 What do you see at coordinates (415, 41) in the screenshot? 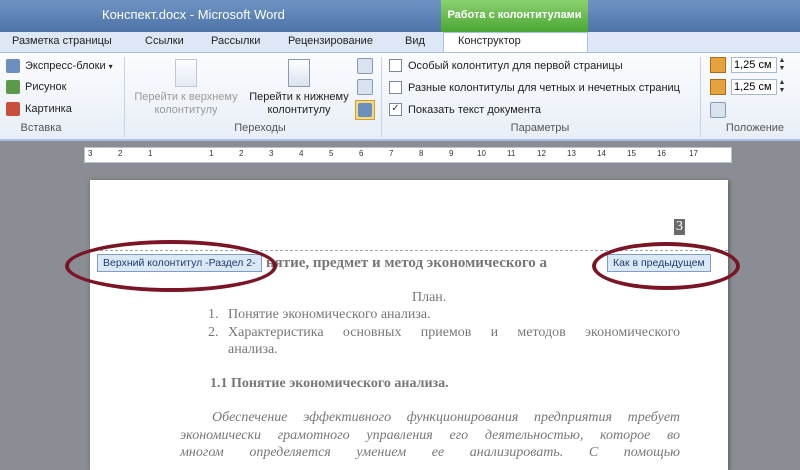
I see `tab-view: Вид` at bounding box center [415, 41].